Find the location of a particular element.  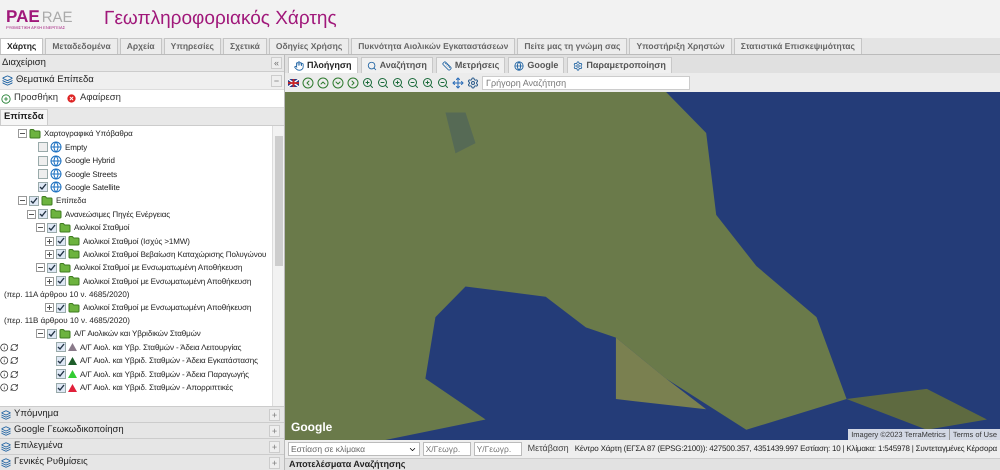

layers-tab: Επίπεδα is located at coordinates (24, 117).